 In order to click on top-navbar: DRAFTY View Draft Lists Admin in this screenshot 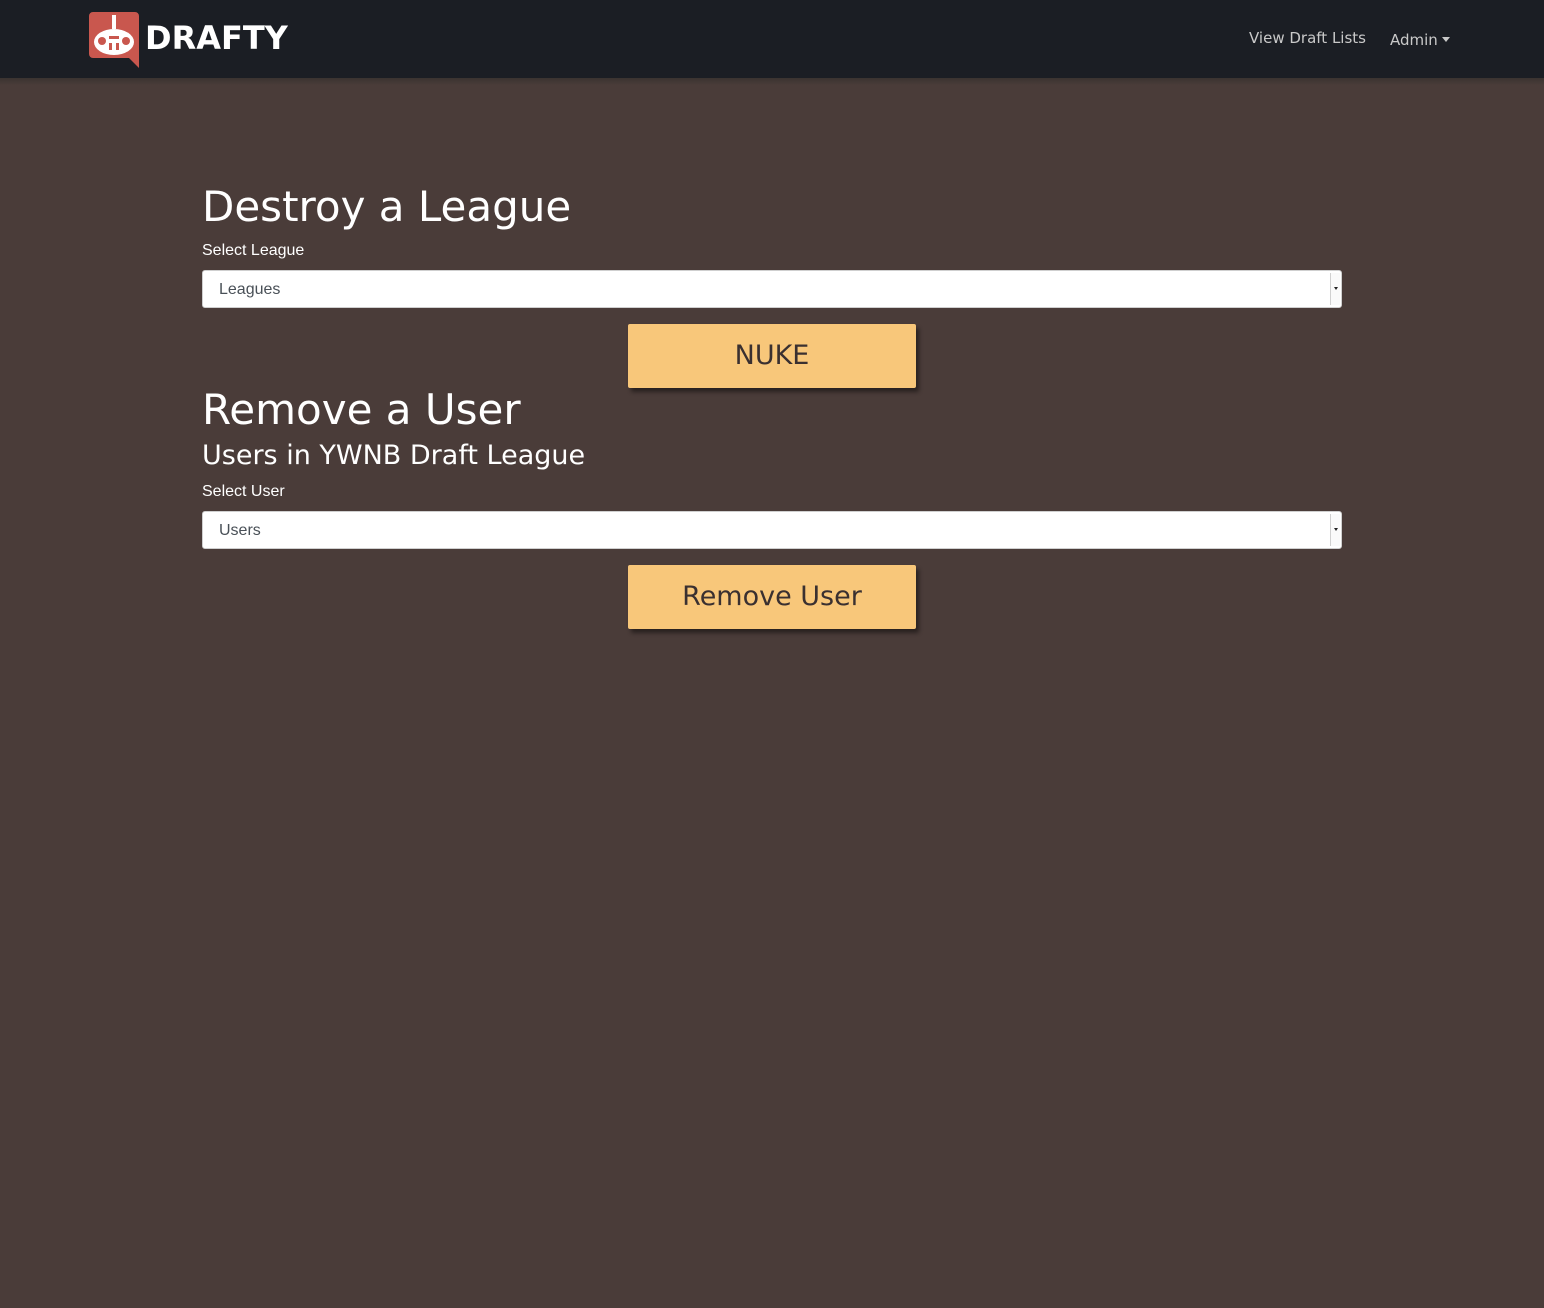, I will do `click(772, 39)`.